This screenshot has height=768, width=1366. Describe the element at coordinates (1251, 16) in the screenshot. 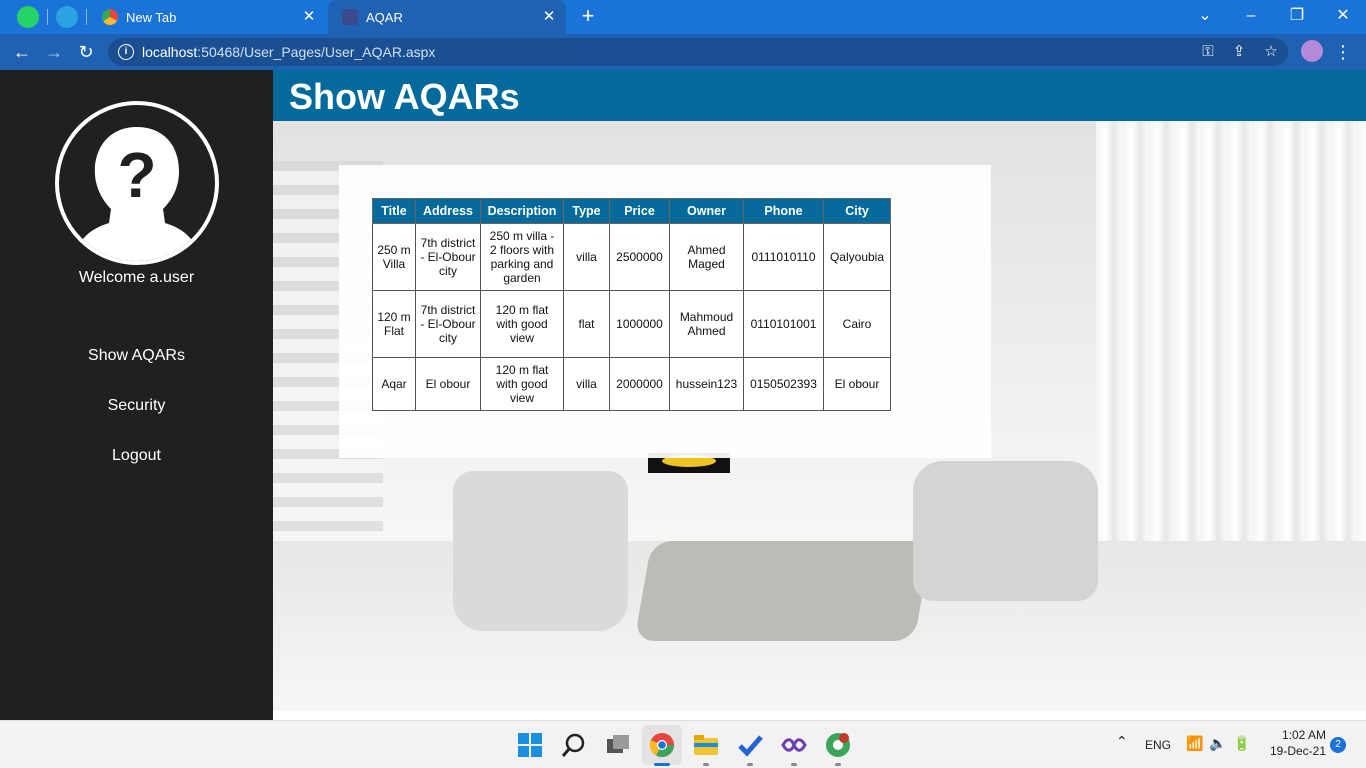

I see `minimize-button: –` at that location.